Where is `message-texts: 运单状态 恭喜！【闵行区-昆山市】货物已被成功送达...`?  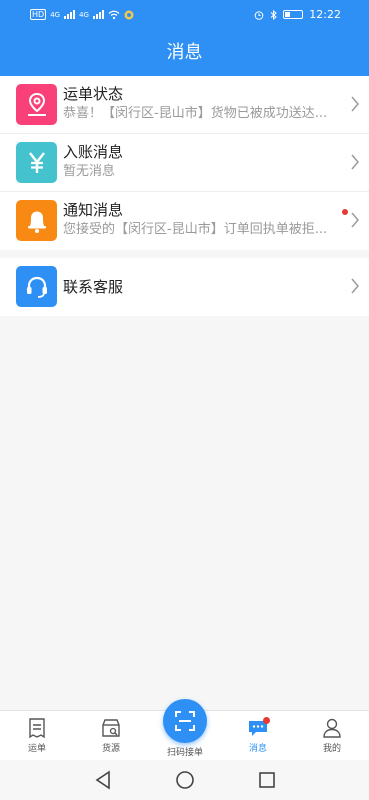 message-texts: 运单状态 恭喜！【闵行区-昆山市】货物已被成功送达... is located at coordinates (207, 104).